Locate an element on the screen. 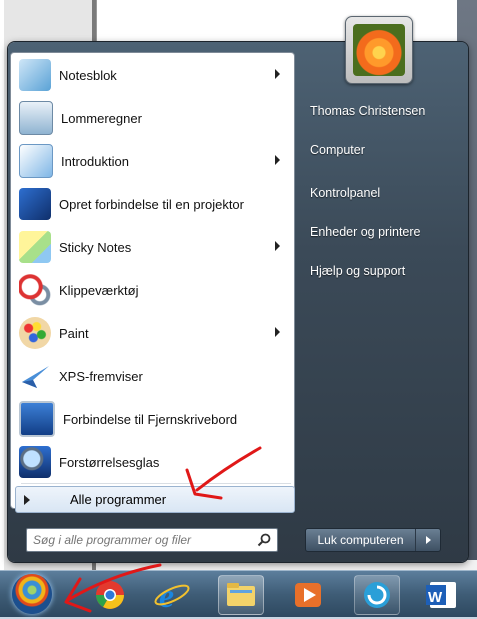 The height and width of the screenshot is (619, 477). windows-start-orb is located at coordinates (32, 594).